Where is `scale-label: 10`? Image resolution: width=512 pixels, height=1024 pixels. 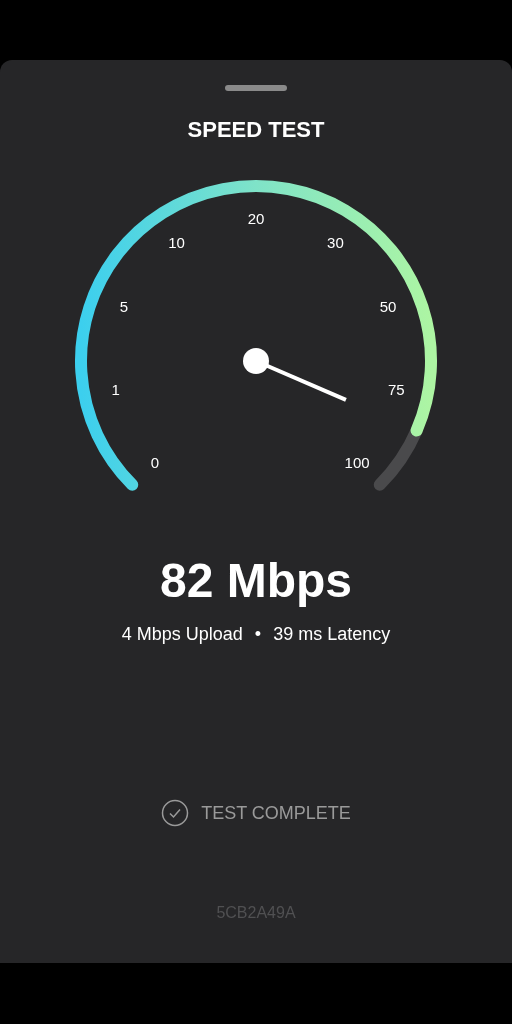 scale-label: 10 is located at coordinates (176, 242).